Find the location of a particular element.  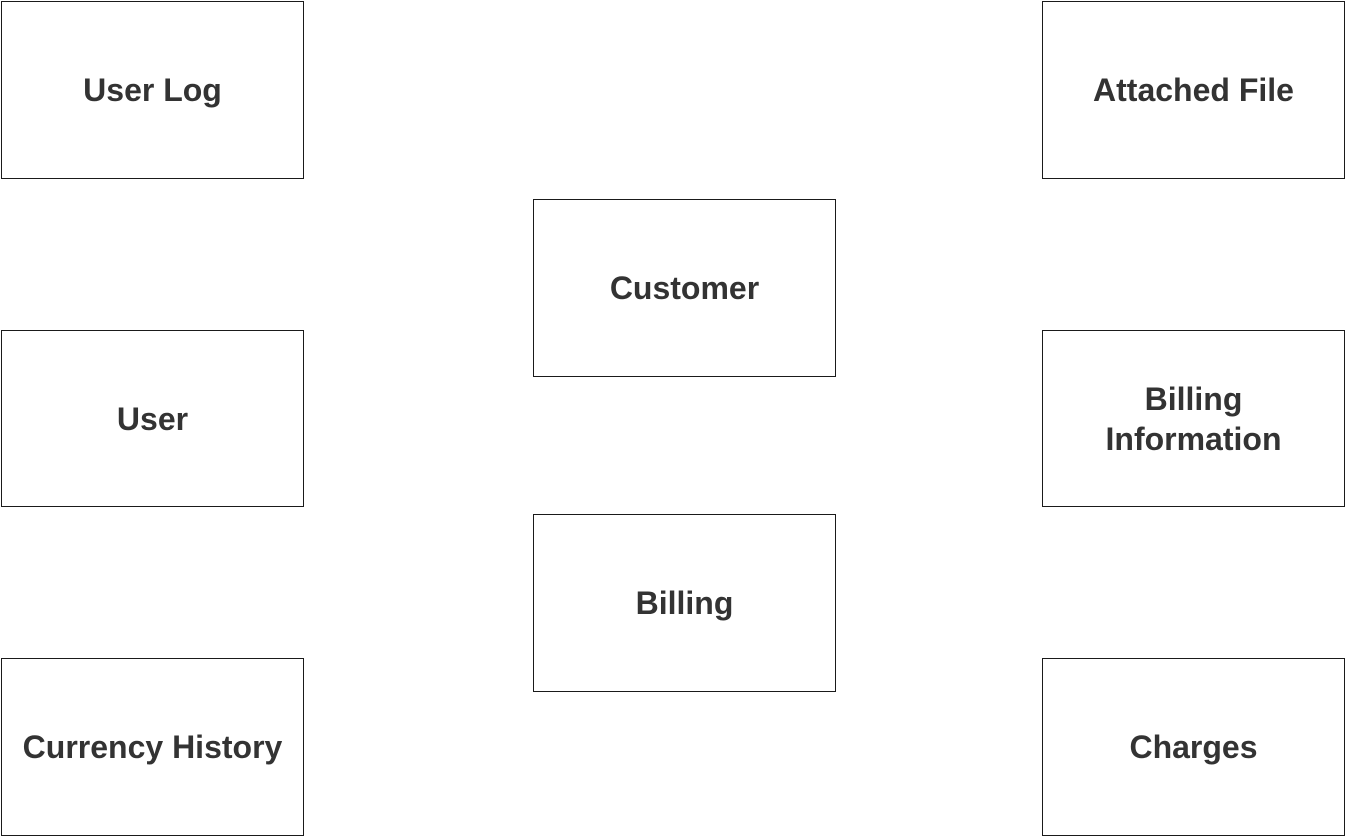

entity-charges: Charges is located at coordinates (1193, 747).